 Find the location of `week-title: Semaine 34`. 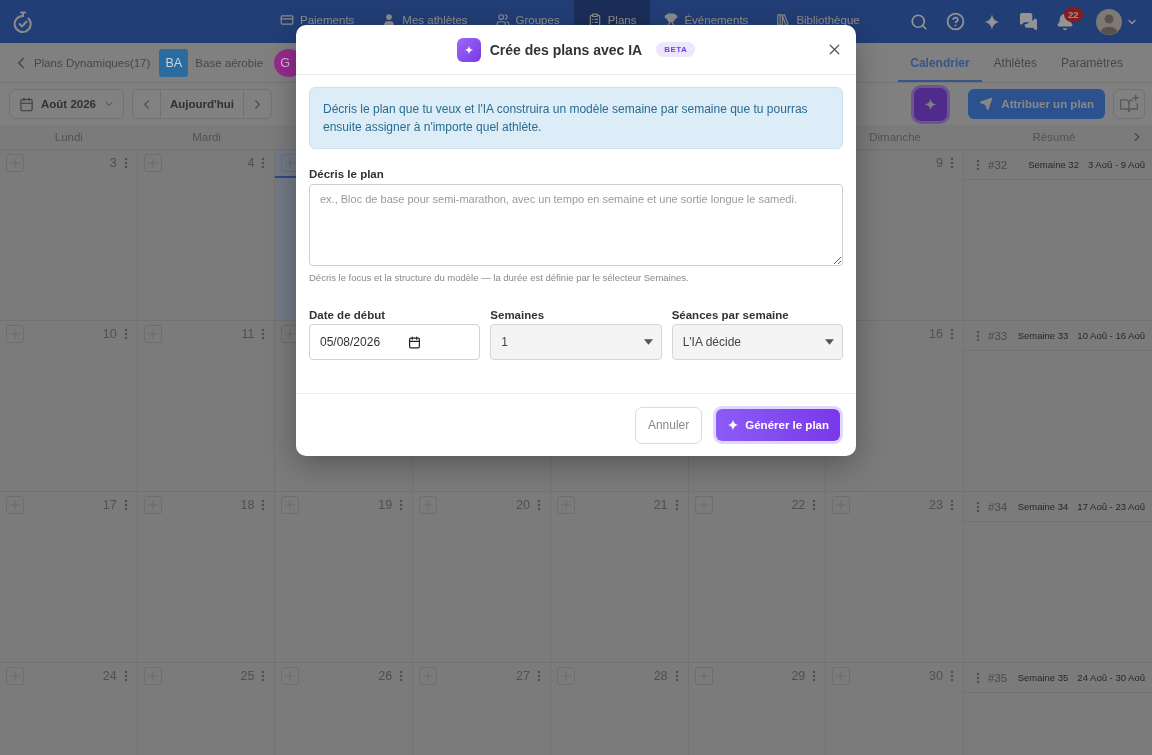

week-title: Semaine 34 is located at coordinates (1043, 506).